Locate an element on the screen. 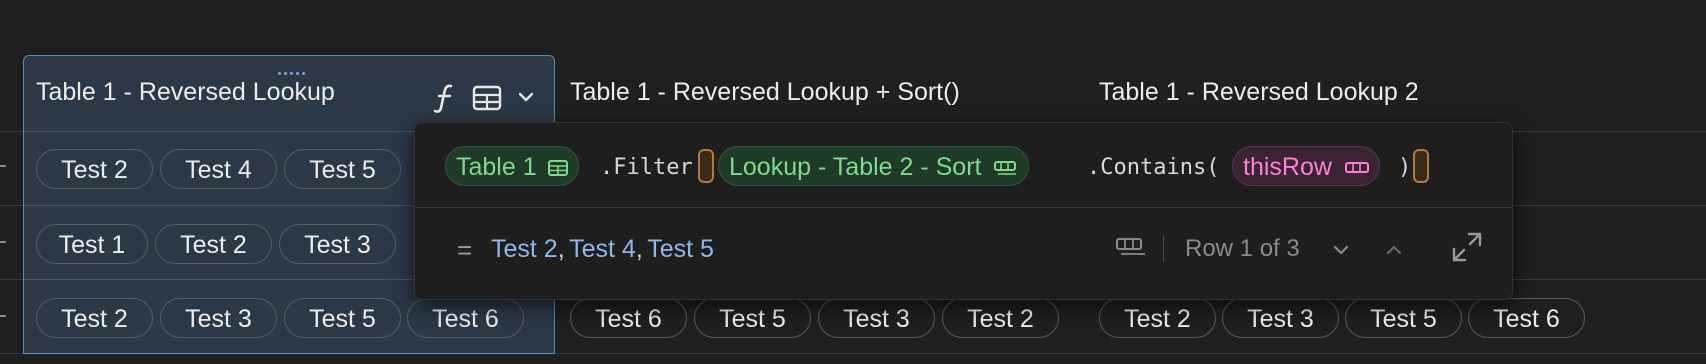 The image size is (1706, 364). result-value-link: Test 4 is located at coordinates (602, 249).